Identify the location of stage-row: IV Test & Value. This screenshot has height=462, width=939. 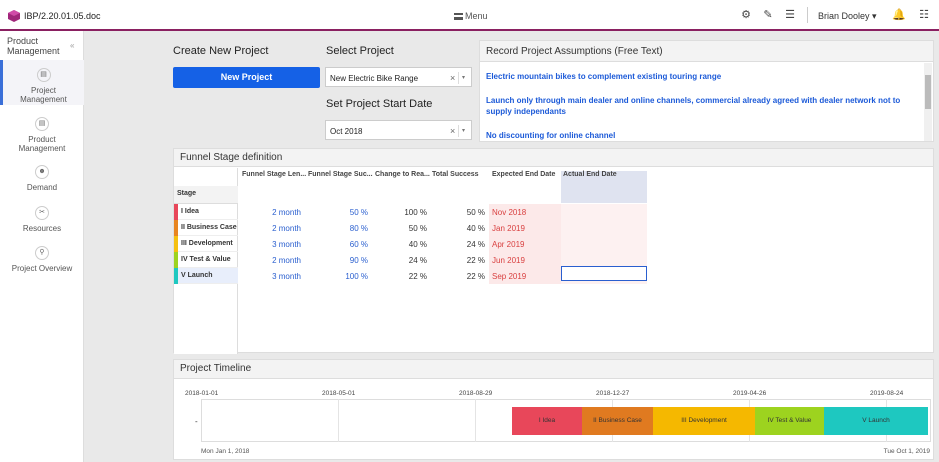
(206, 260).